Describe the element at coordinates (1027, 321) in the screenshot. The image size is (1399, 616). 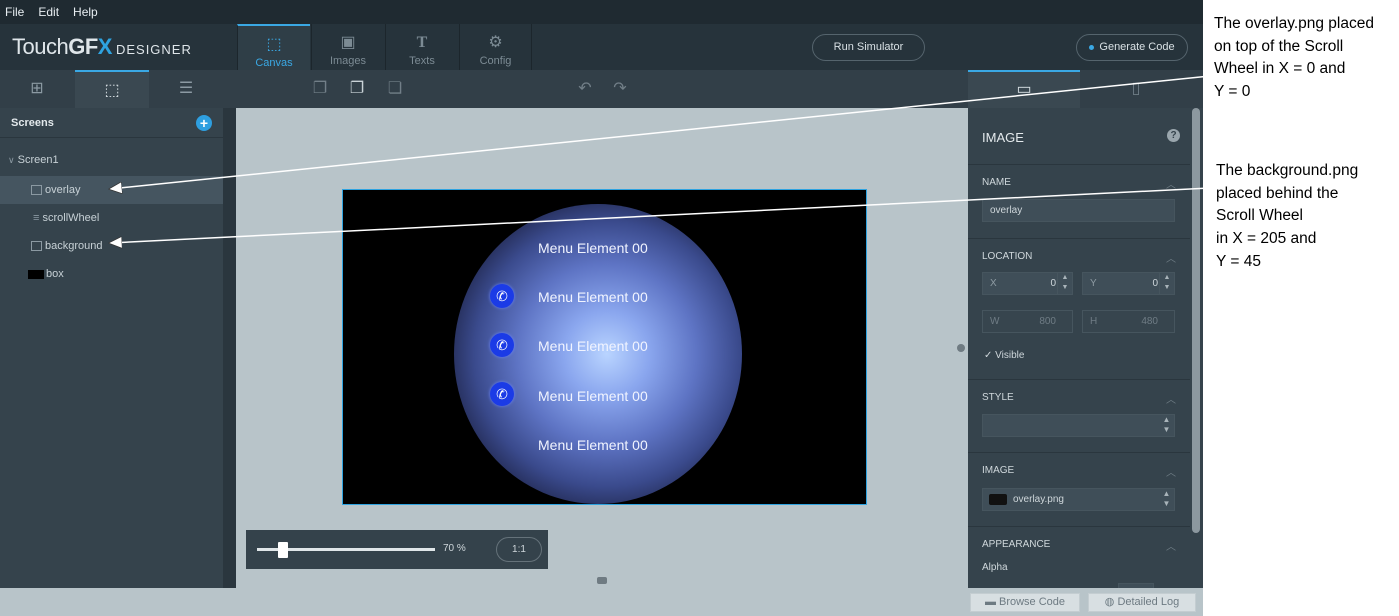
I see `width-input: W 800` at that location.